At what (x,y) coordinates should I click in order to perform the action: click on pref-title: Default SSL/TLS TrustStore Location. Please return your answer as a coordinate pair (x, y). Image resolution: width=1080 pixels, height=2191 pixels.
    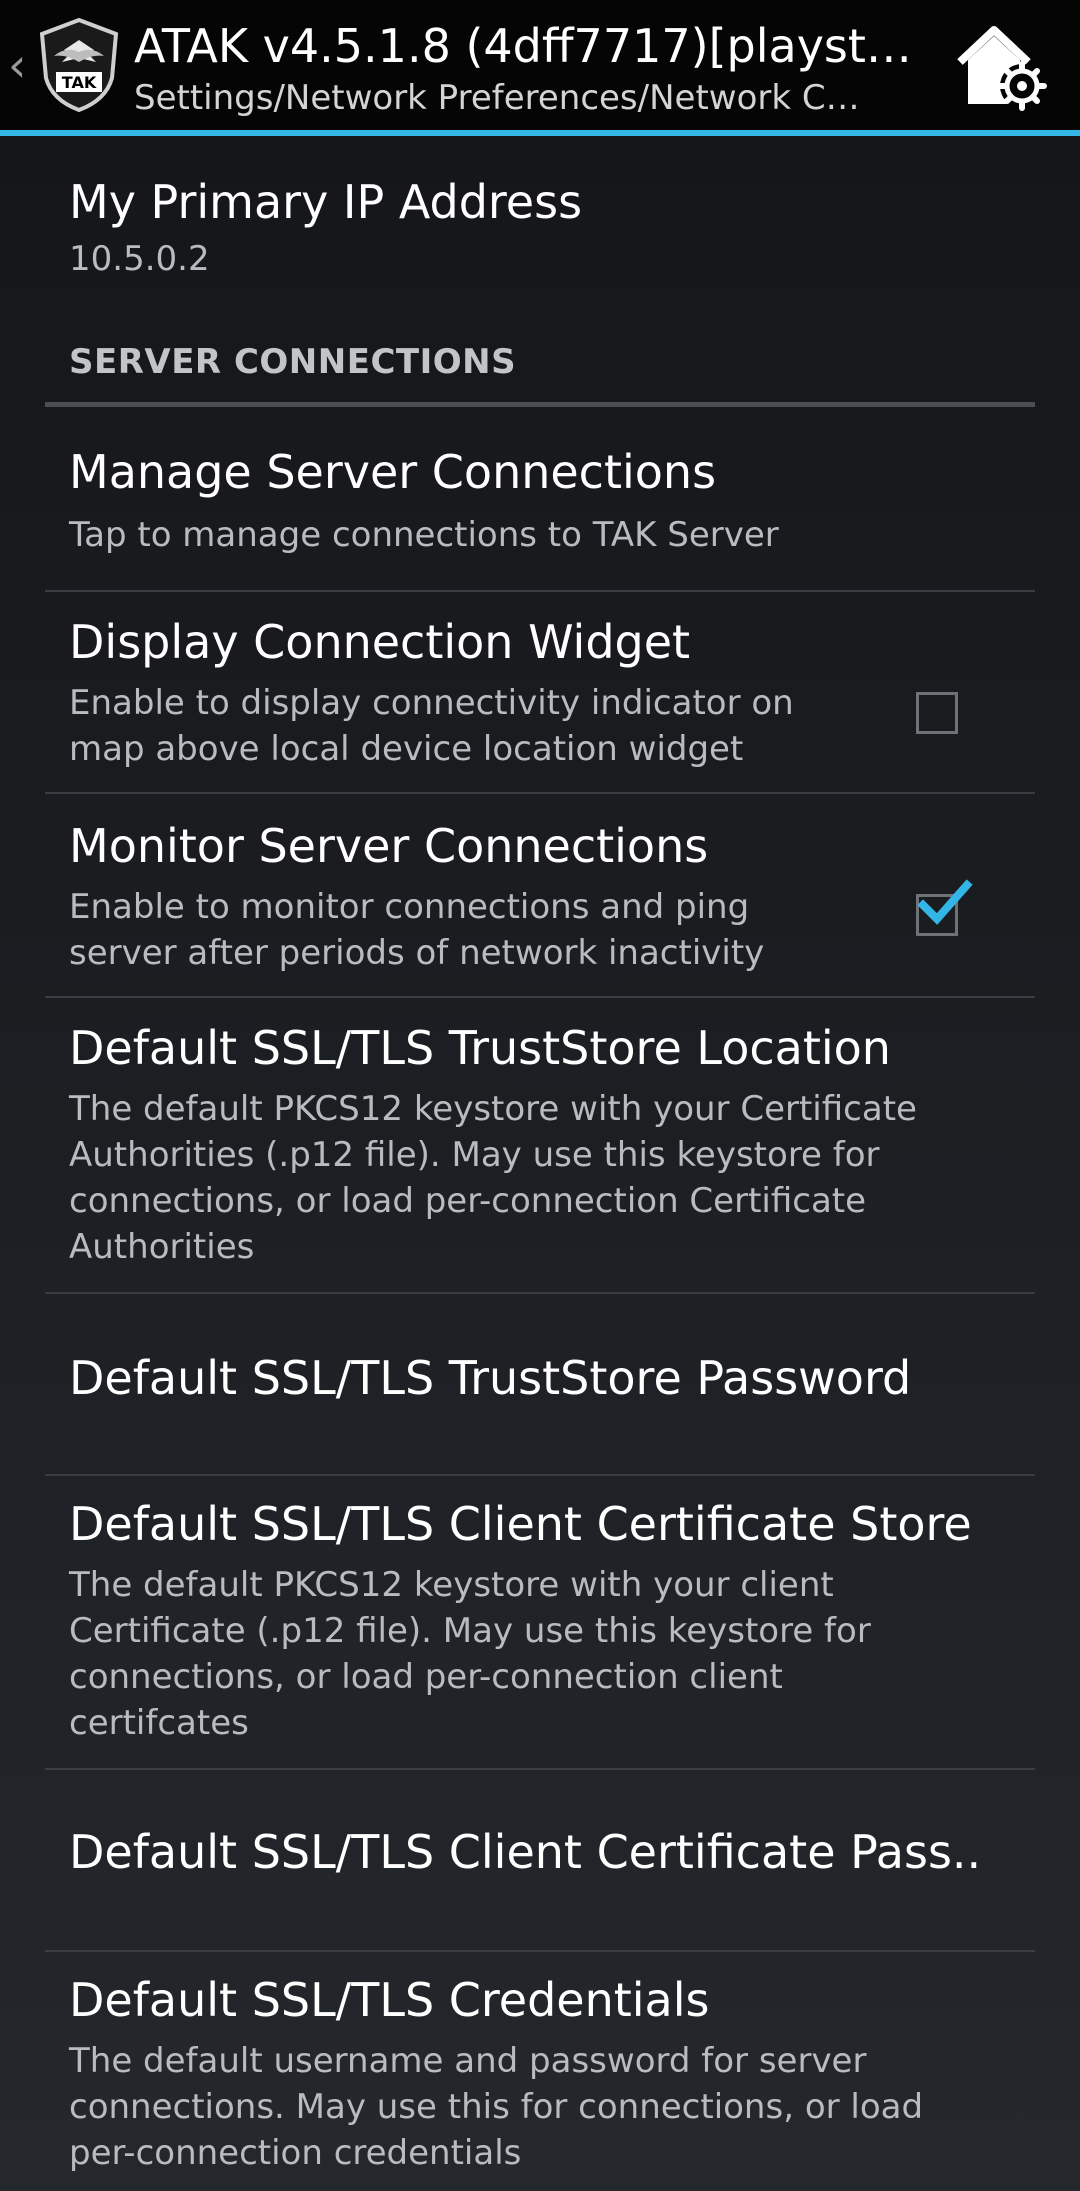
    Looking at the image, I should click on (480, 1048).